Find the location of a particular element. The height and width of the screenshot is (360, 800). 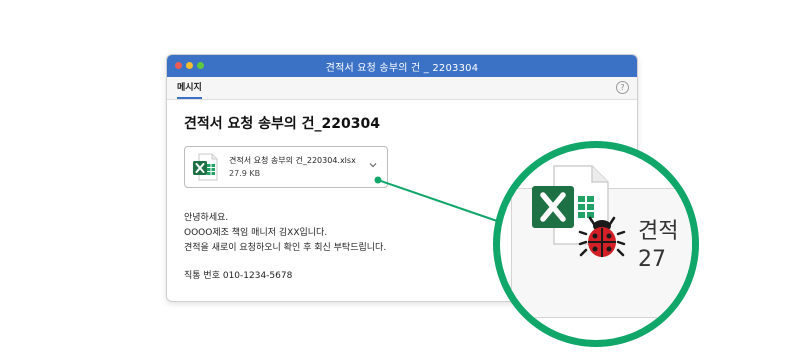

window-title: 견적서 요청 송부의 건 _ 2203304 is located at coordinates (402, 68).